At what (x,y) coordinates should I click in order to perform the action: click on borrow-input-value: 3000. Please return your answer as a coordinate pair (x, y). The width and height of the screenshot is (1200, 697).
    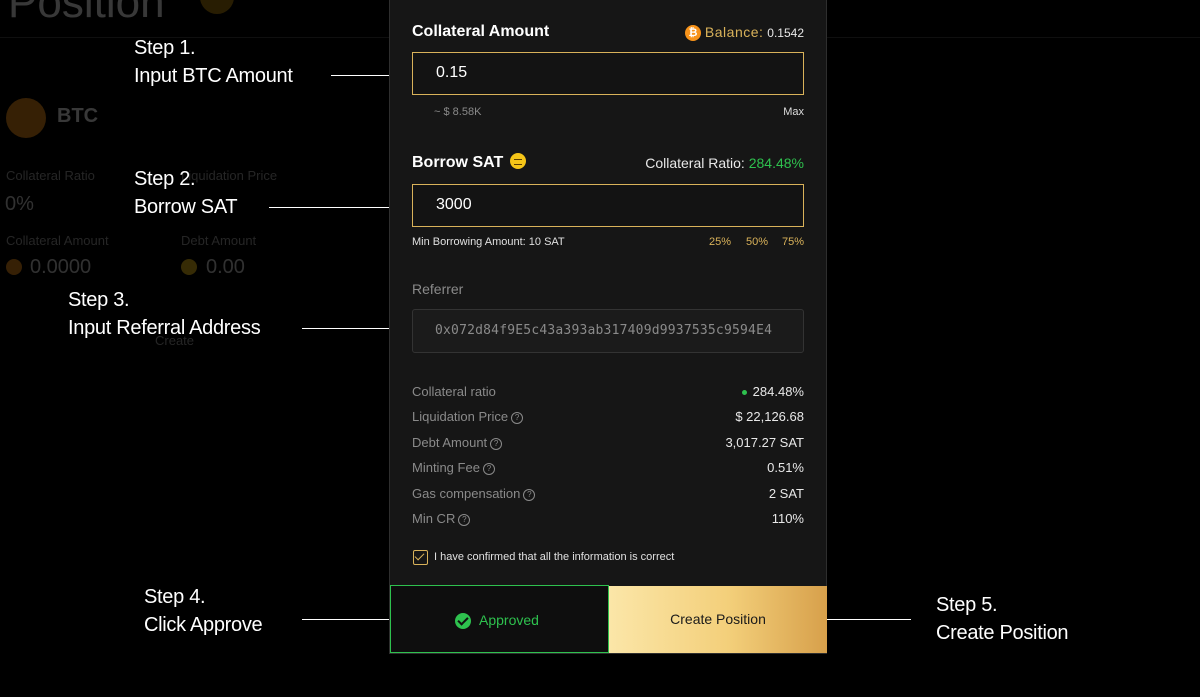
    Looking at the image, I should click on (454, 204).